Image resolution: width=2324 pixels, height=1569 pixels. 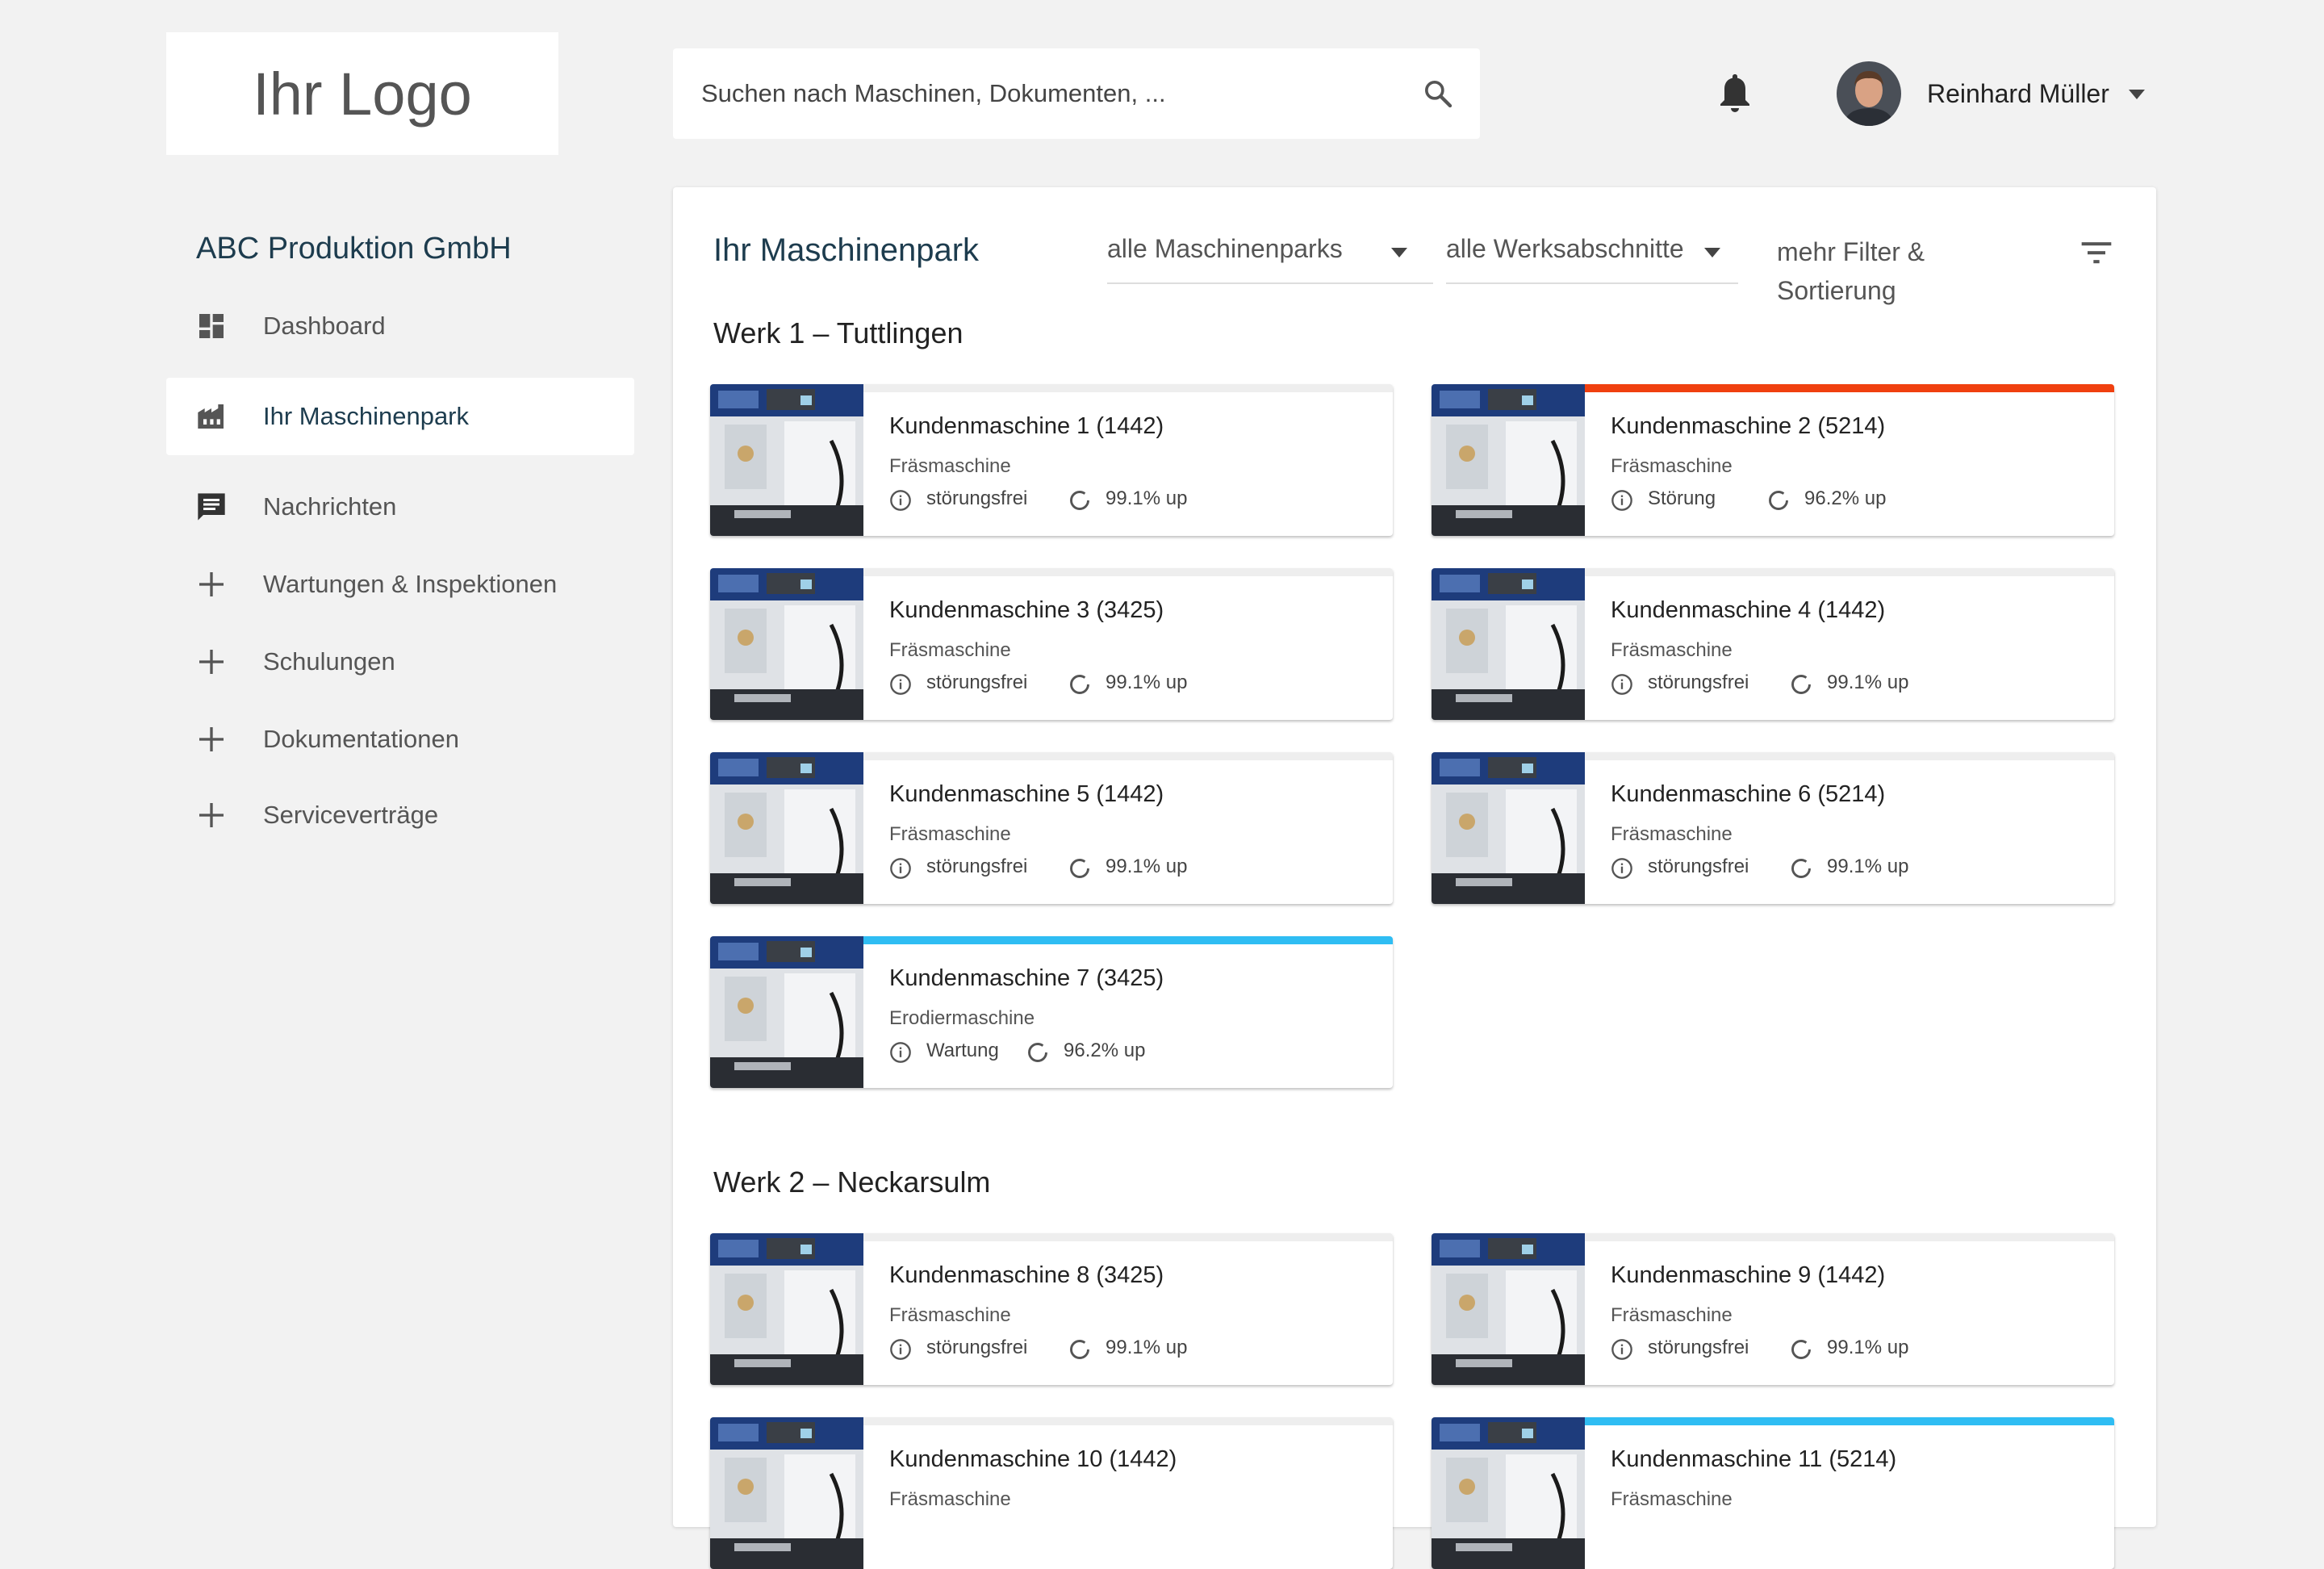 What do you see at coordinates (1851, 271) in the screenshot?
I see `more-filter-link: mehr Filter & Sortierung` at bounding box center [1851, 271].